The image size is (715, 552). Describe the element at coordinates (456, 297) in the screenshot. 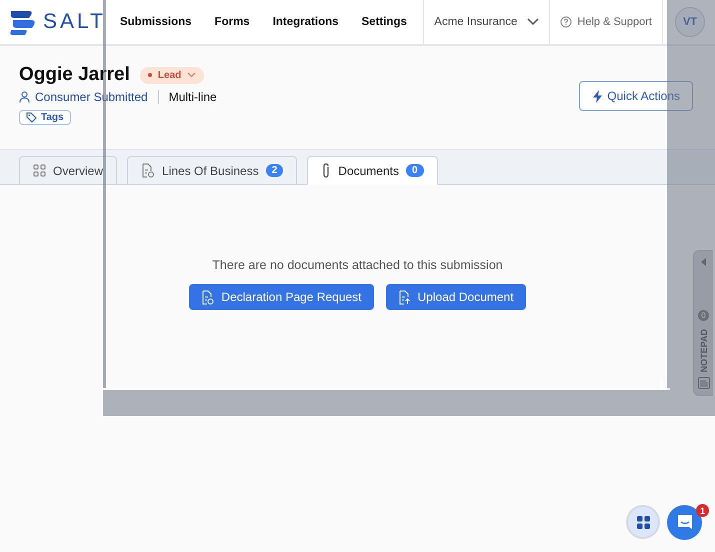

I see `action-button: Upload Document` at that location.